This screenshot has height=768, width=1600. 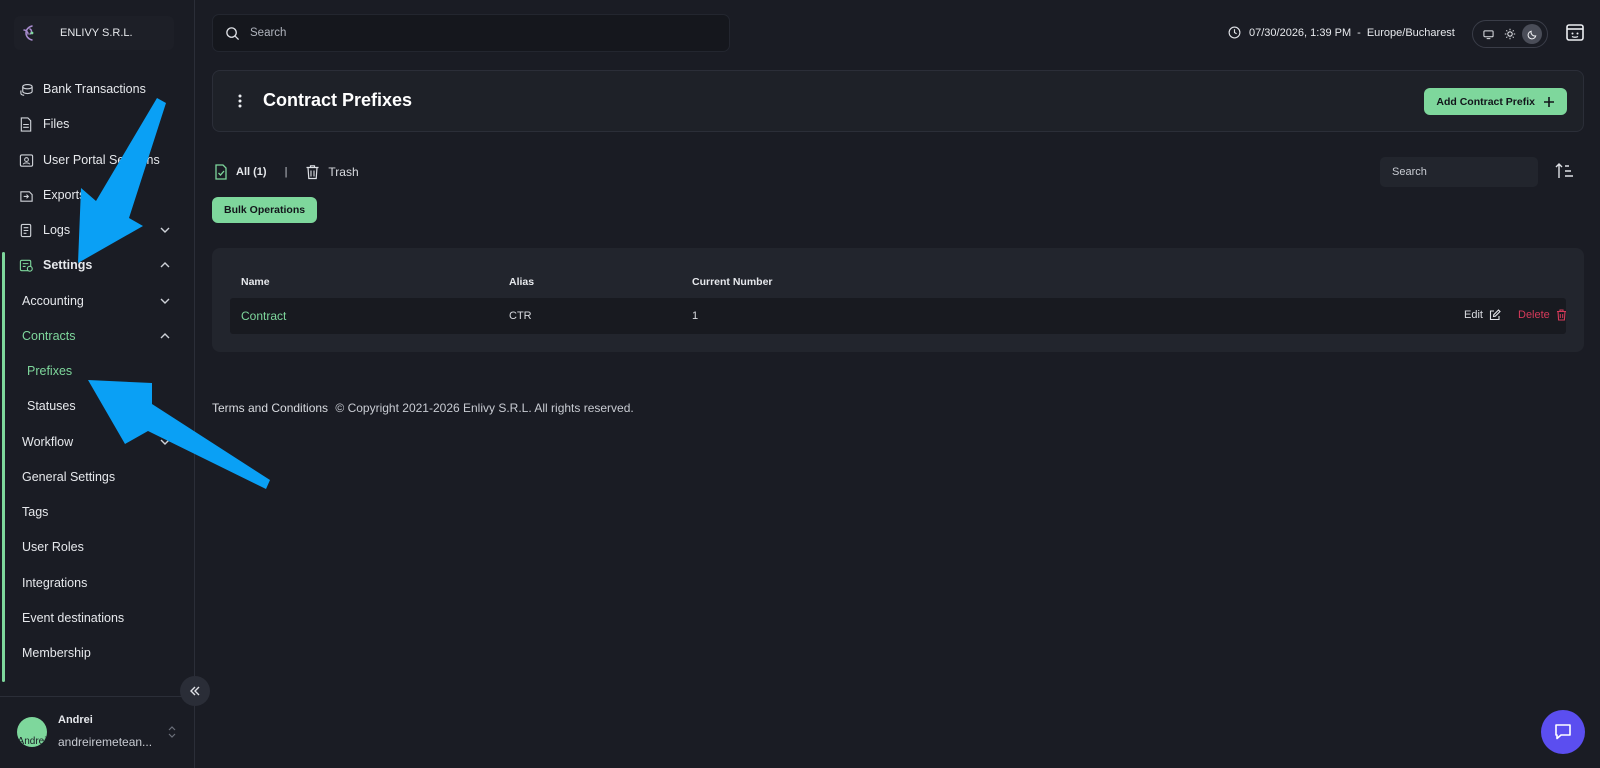 What do you see at coordinates (97, 583) in the screenshot?
I see `sidebar-item-integrations: Integrations` at bounding box center [97, 583].